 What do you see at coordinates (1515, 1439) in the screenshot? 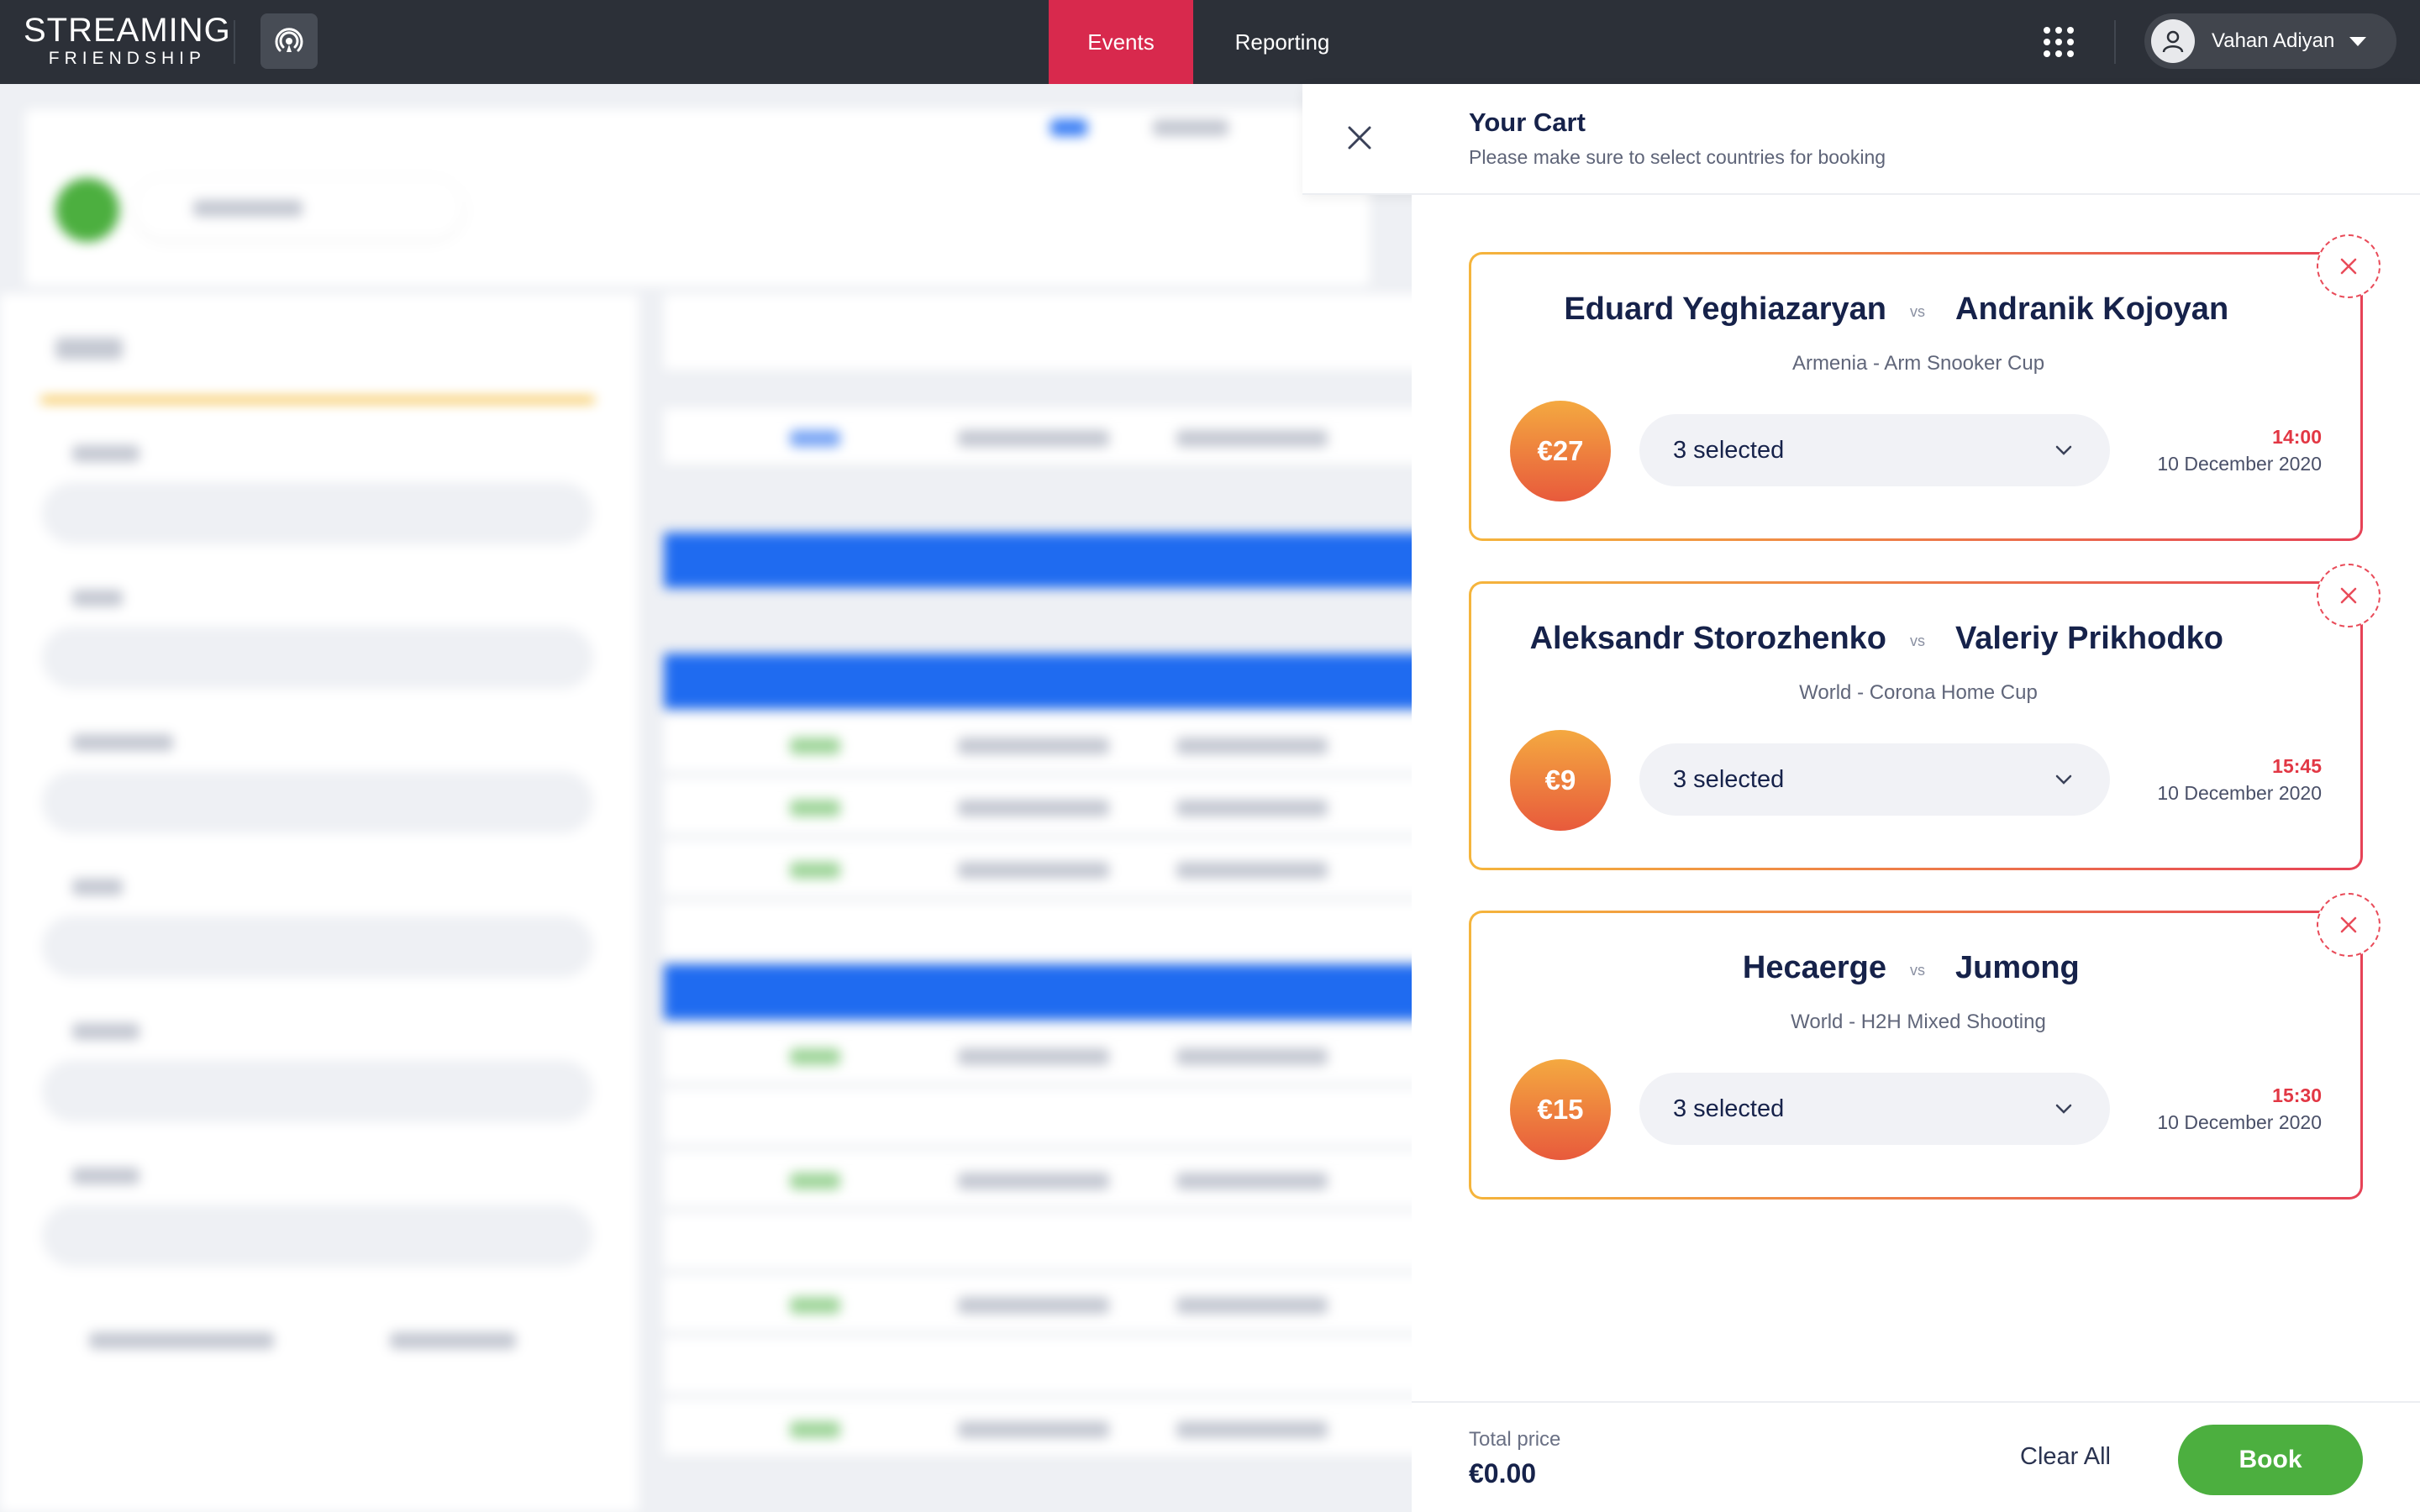
I see `total-price-label: Total price` at bounding box center [1515, 1439].